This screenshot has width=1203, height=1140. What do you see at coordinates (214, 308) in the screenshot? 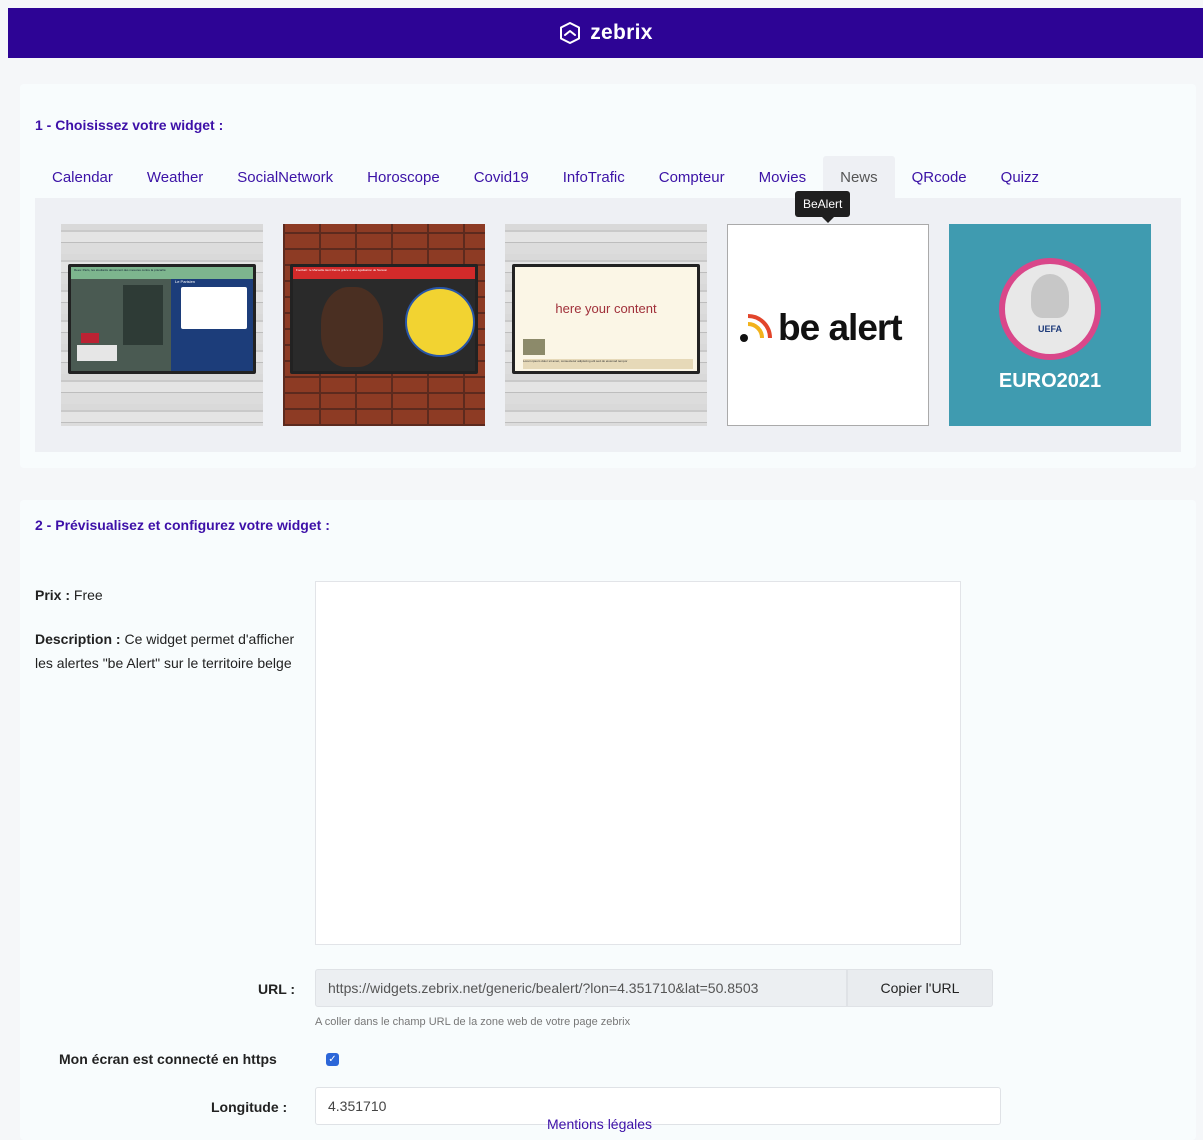
I see `thumb-text-box` at bounding box center [214, 308].